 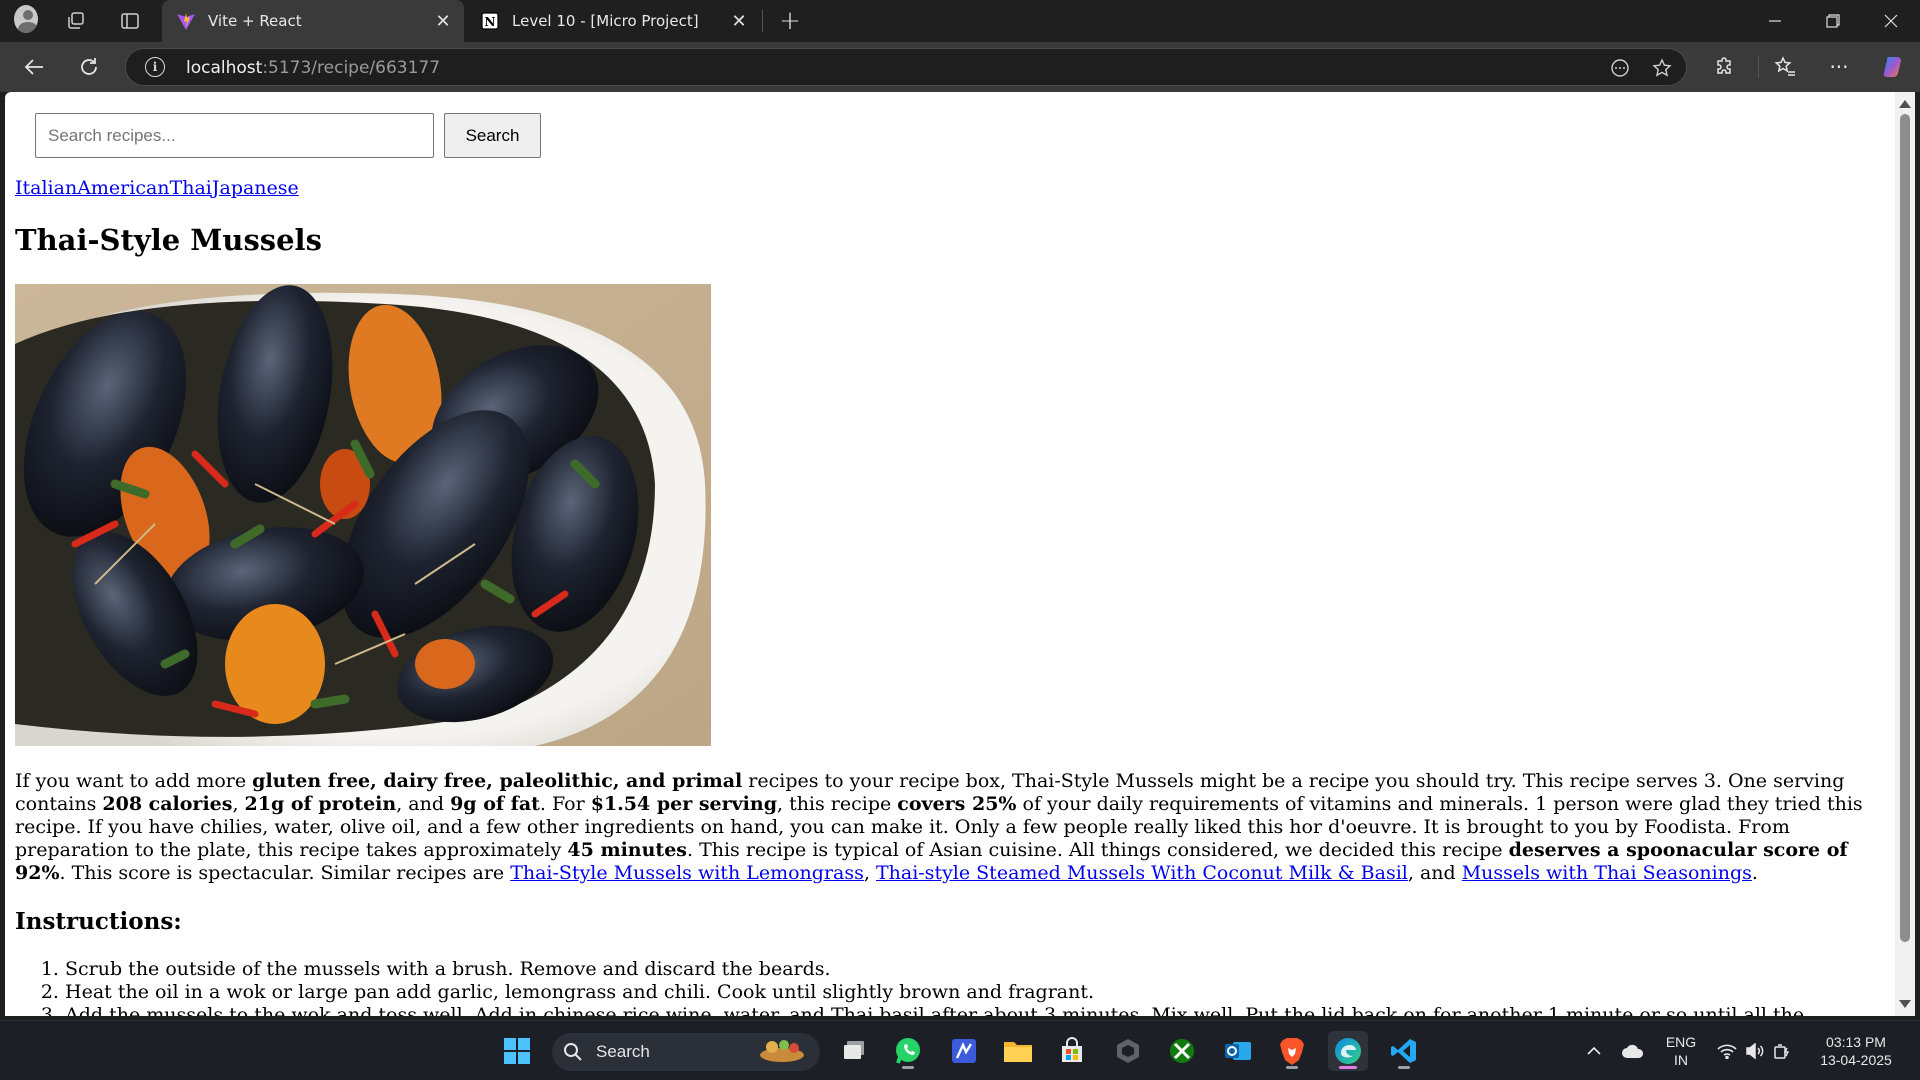 I want to click on taskbar-search-label: Search, so click(x=623, y=1051).